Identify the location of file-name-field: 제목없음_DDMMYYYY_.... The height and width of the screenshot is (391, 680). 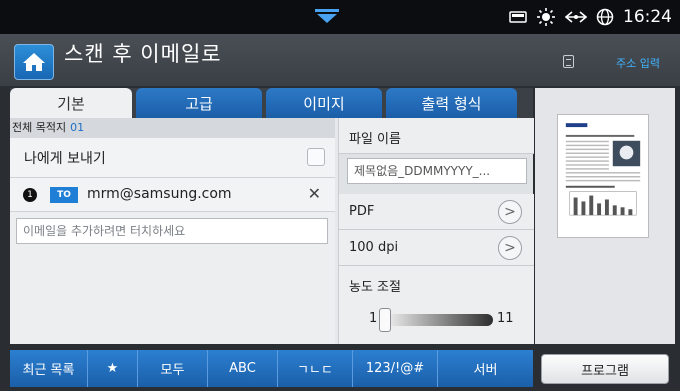
(437, 171).